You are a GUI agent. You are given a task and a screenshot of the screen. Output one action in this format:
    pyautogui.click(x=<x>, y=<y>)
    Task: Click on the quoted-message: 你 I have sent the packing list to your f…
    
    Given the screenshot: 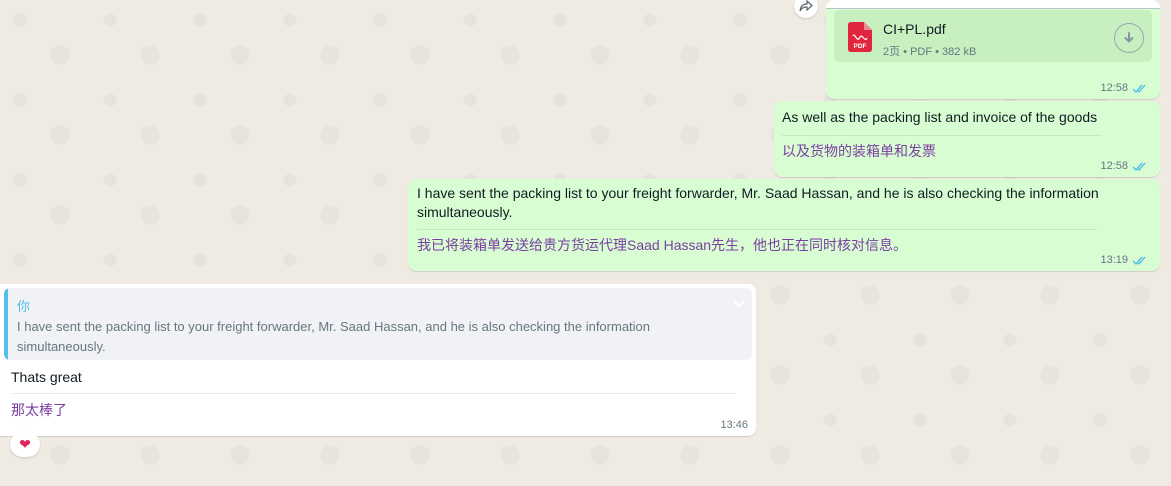 What is the action you would take?
    pyautogui.click(x=378, y=324)
    